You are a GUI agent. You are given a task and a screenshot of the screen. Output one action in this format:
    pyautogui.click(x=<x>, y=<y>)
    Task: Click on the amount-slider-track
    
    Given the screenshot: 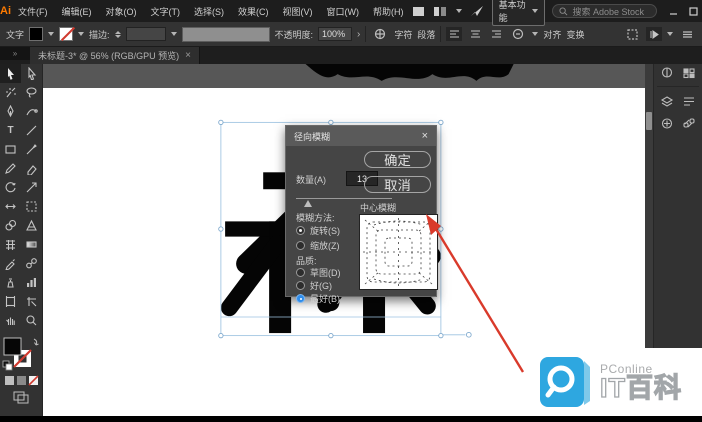 What is the action you would take?
    pyautogui.click(x=344, y=198)
    